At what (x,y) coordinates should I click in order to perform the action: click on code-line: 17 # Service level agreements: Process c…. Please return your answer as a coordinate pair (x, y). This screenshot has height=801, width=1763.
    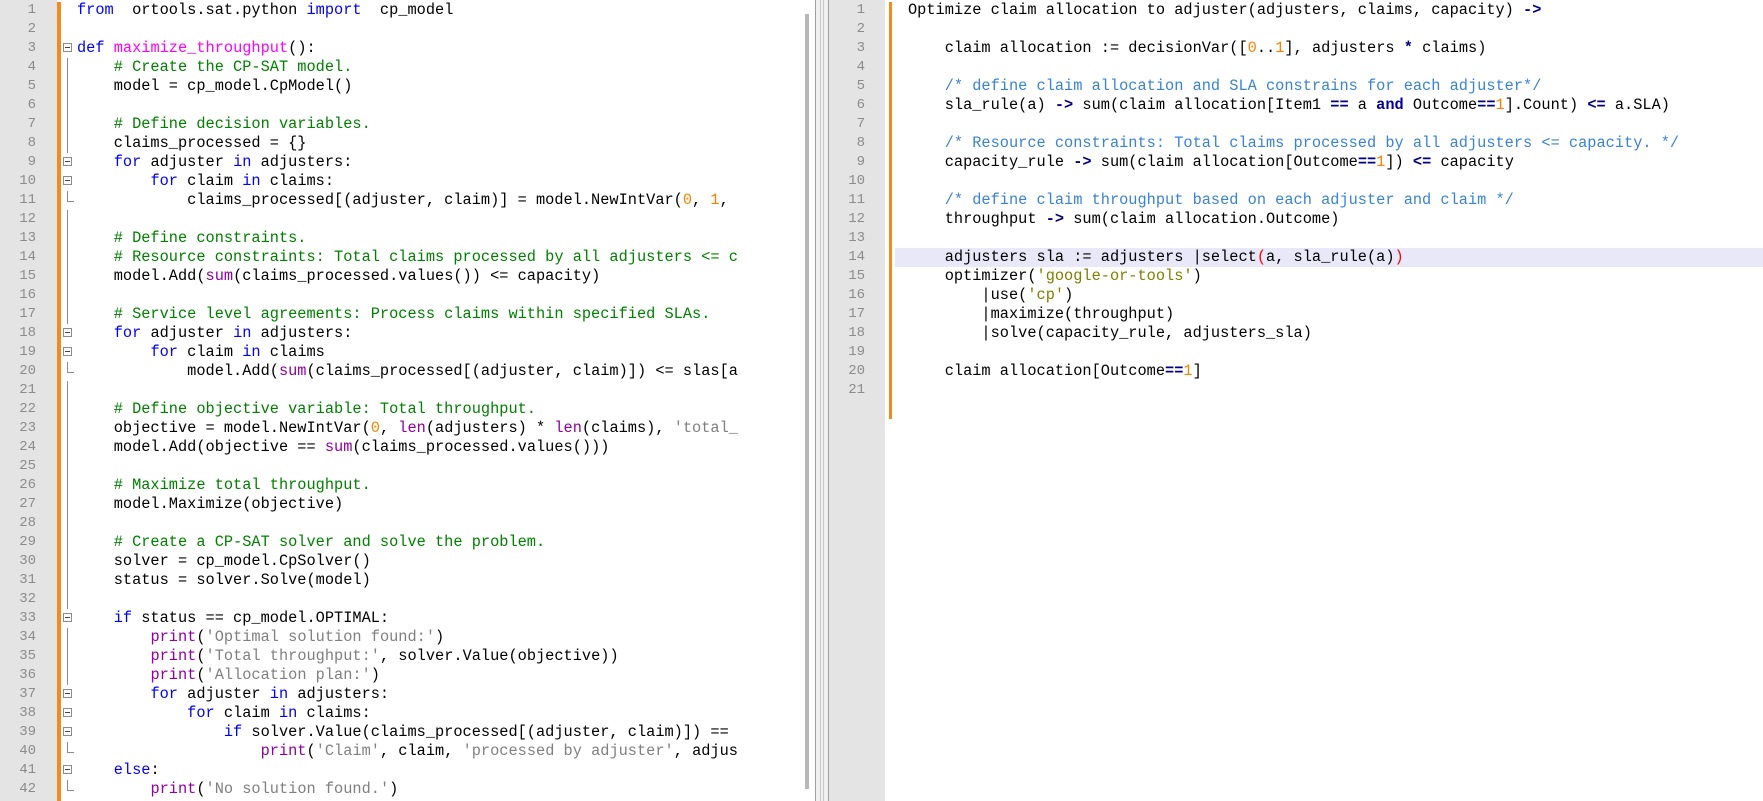
    Looking at the image, I should click on (407, 314).